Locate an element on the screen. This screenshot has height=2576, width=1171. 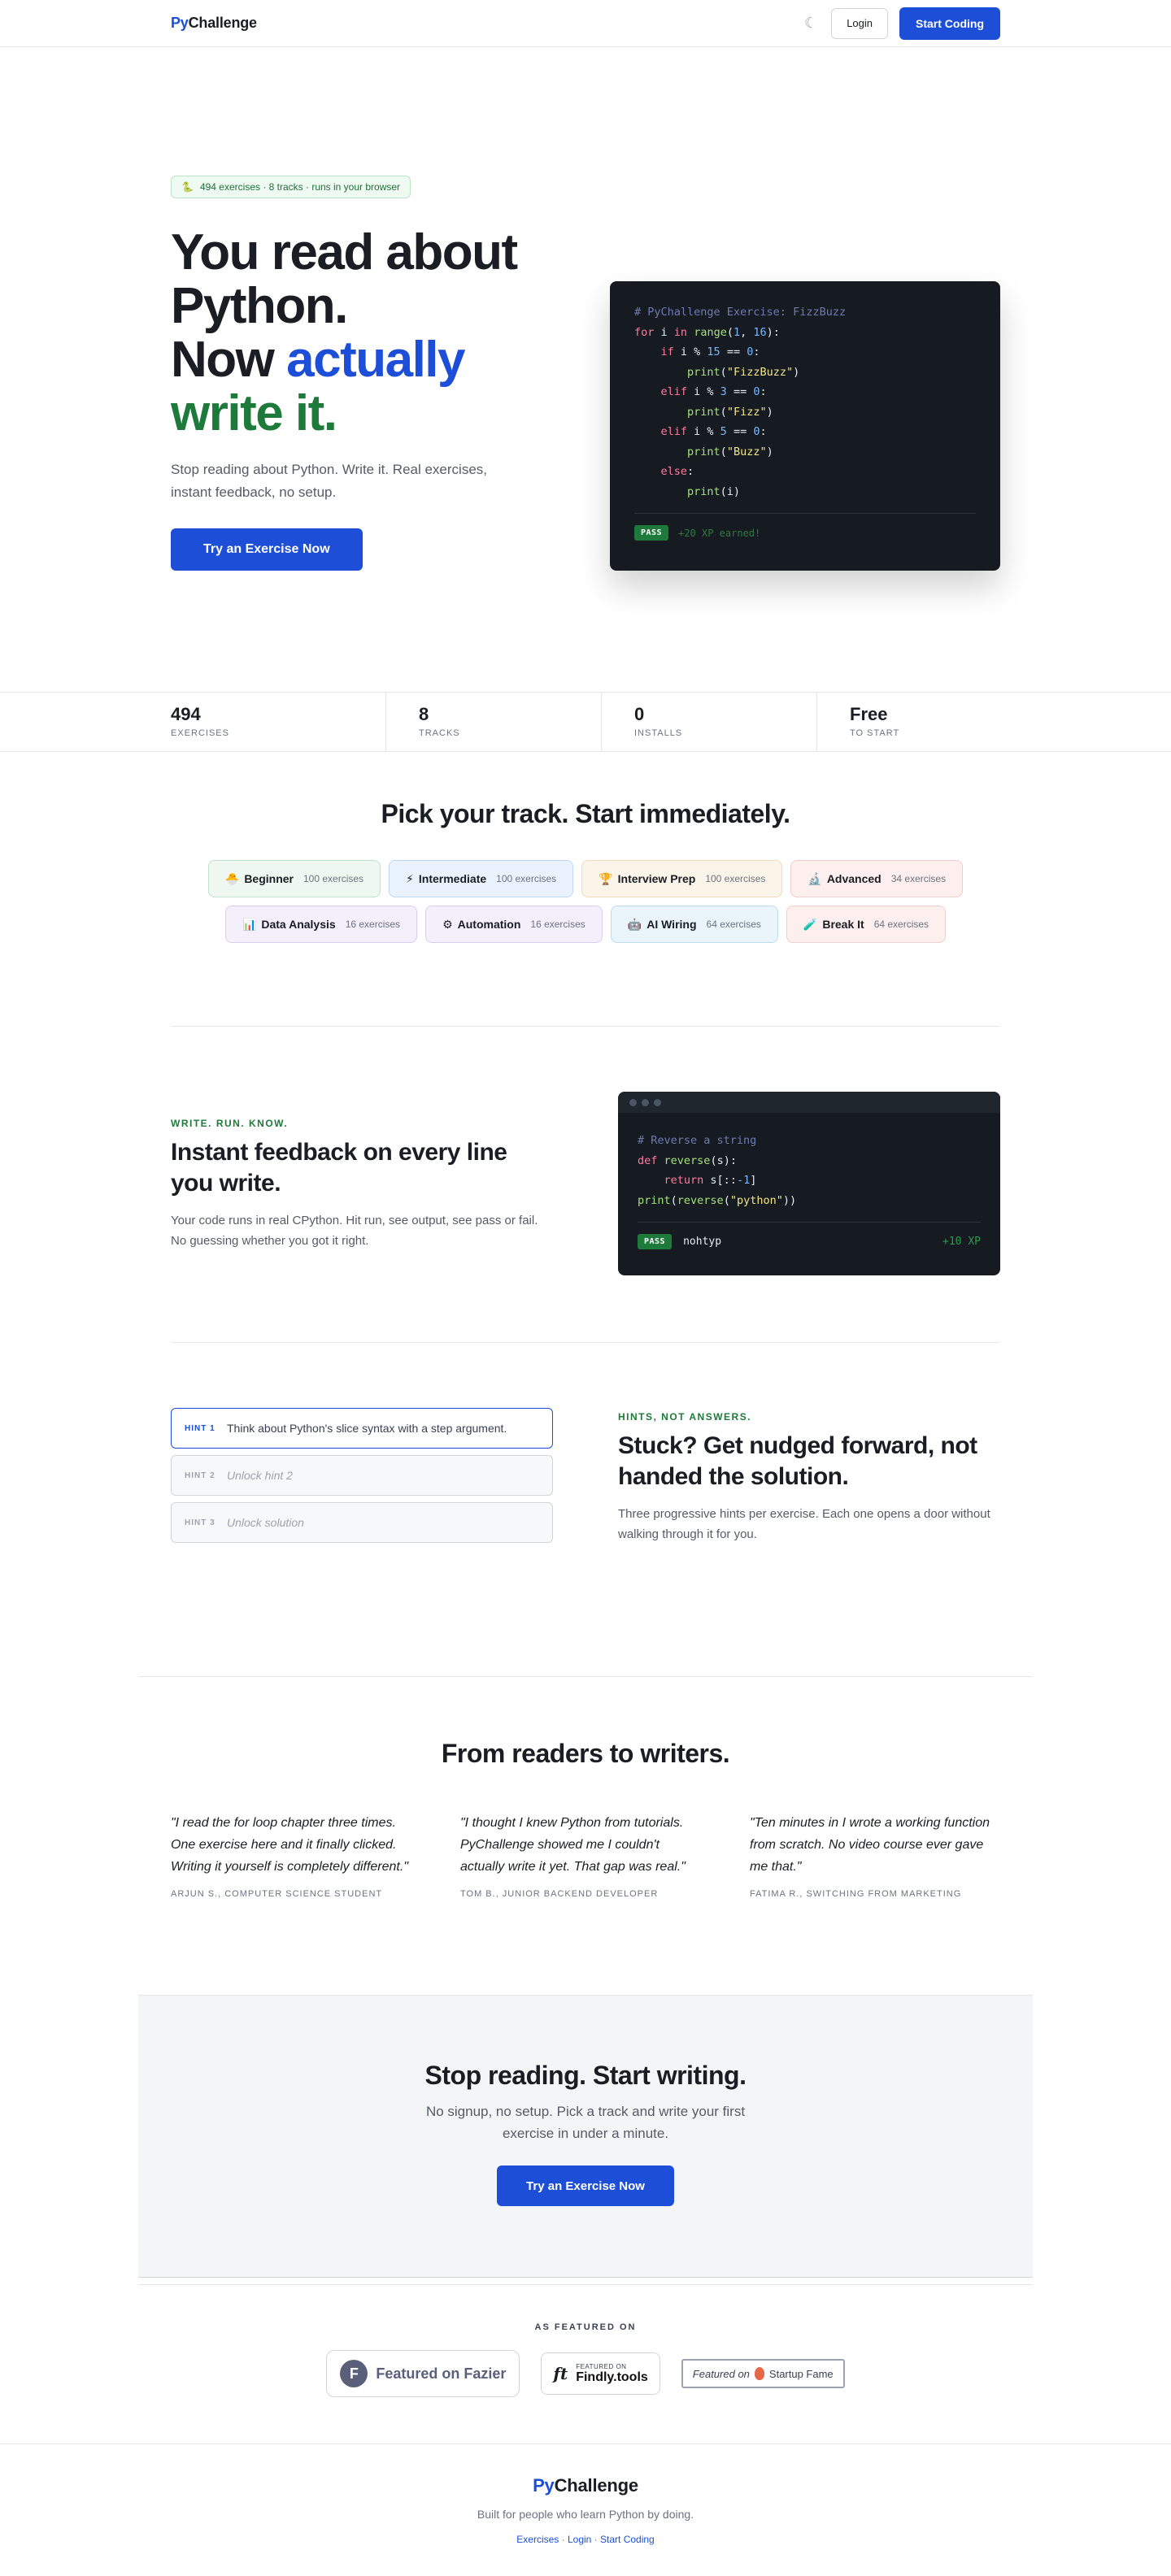
testimonials-title: From readers to writers. is located at coordinates (585, 1753).